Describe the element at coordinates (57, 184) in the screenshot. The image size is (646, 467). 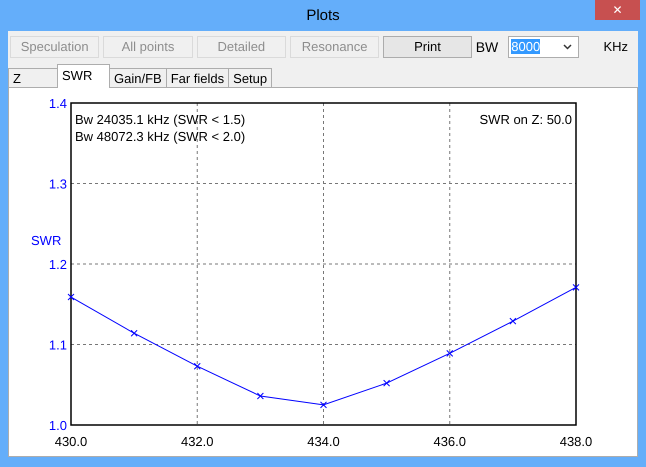
I see `y-tick-label: 1.3` at that location.